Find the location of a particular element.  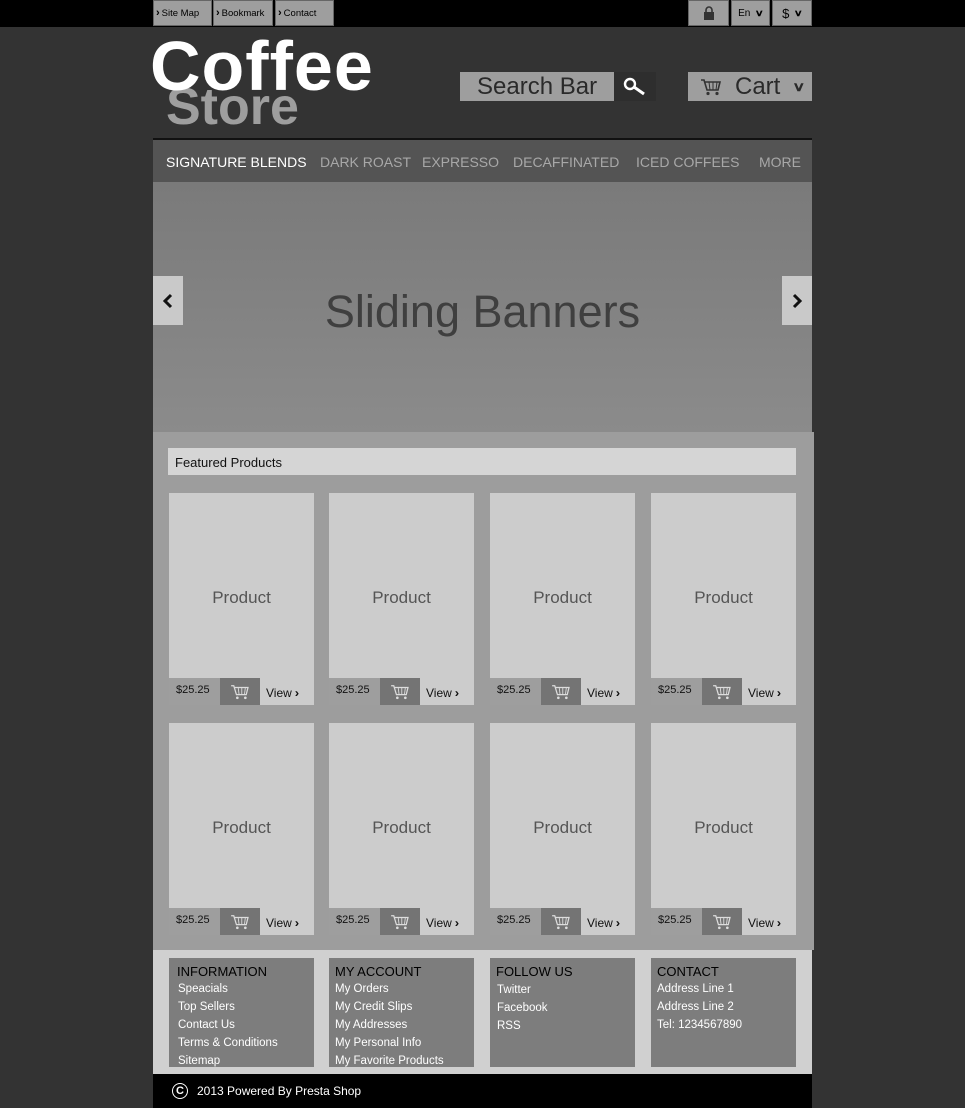

footer-link: Top Sellers is located at coordinates (228, 1007).